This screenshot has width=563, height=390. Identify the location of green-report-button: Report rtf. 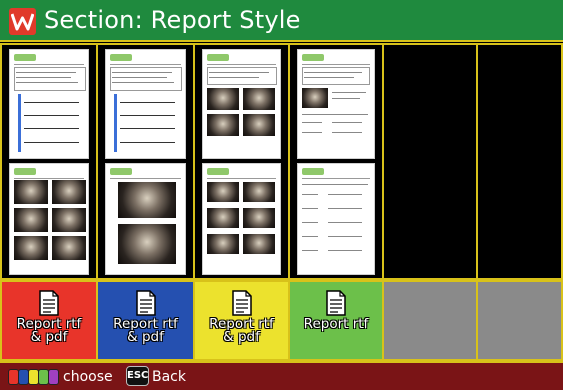
(336, 320).